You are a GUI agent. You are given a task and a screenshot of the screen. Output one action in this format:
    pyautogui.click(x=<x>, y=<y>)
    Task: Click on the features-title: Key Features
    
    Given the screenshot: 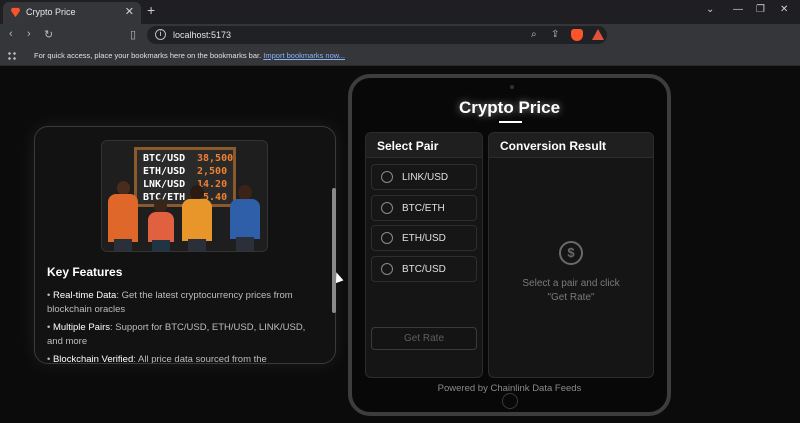 What is the action you would take?
    pyautogui.click(x=85, y=272)
    